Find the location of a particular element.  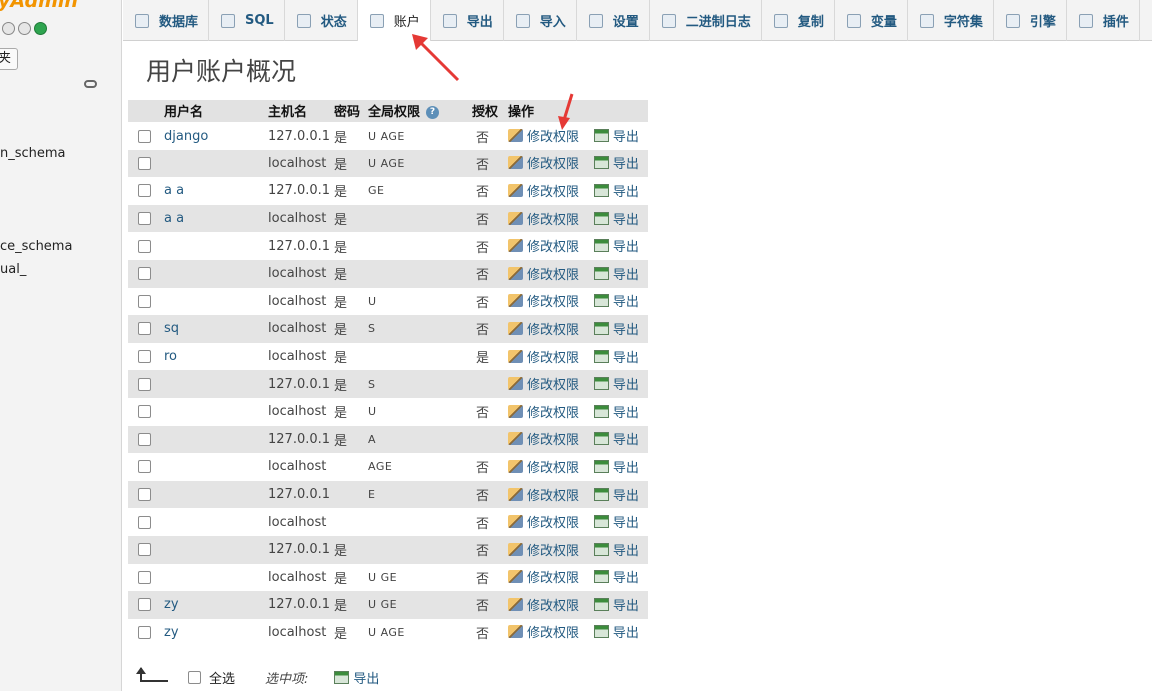

cell-user: django is located at coordinates (214, 136).